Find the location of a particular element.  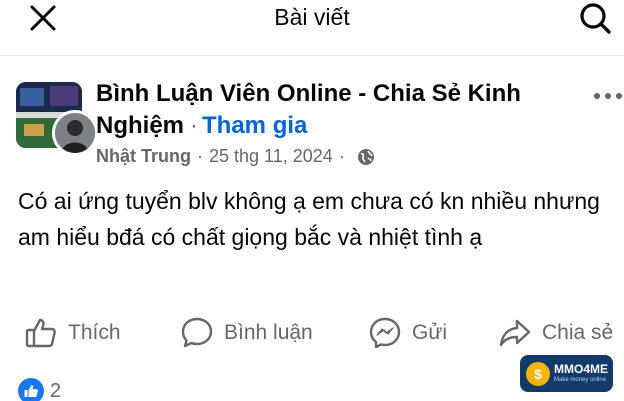

like-label: Thích is located at coordinates (94, 332).